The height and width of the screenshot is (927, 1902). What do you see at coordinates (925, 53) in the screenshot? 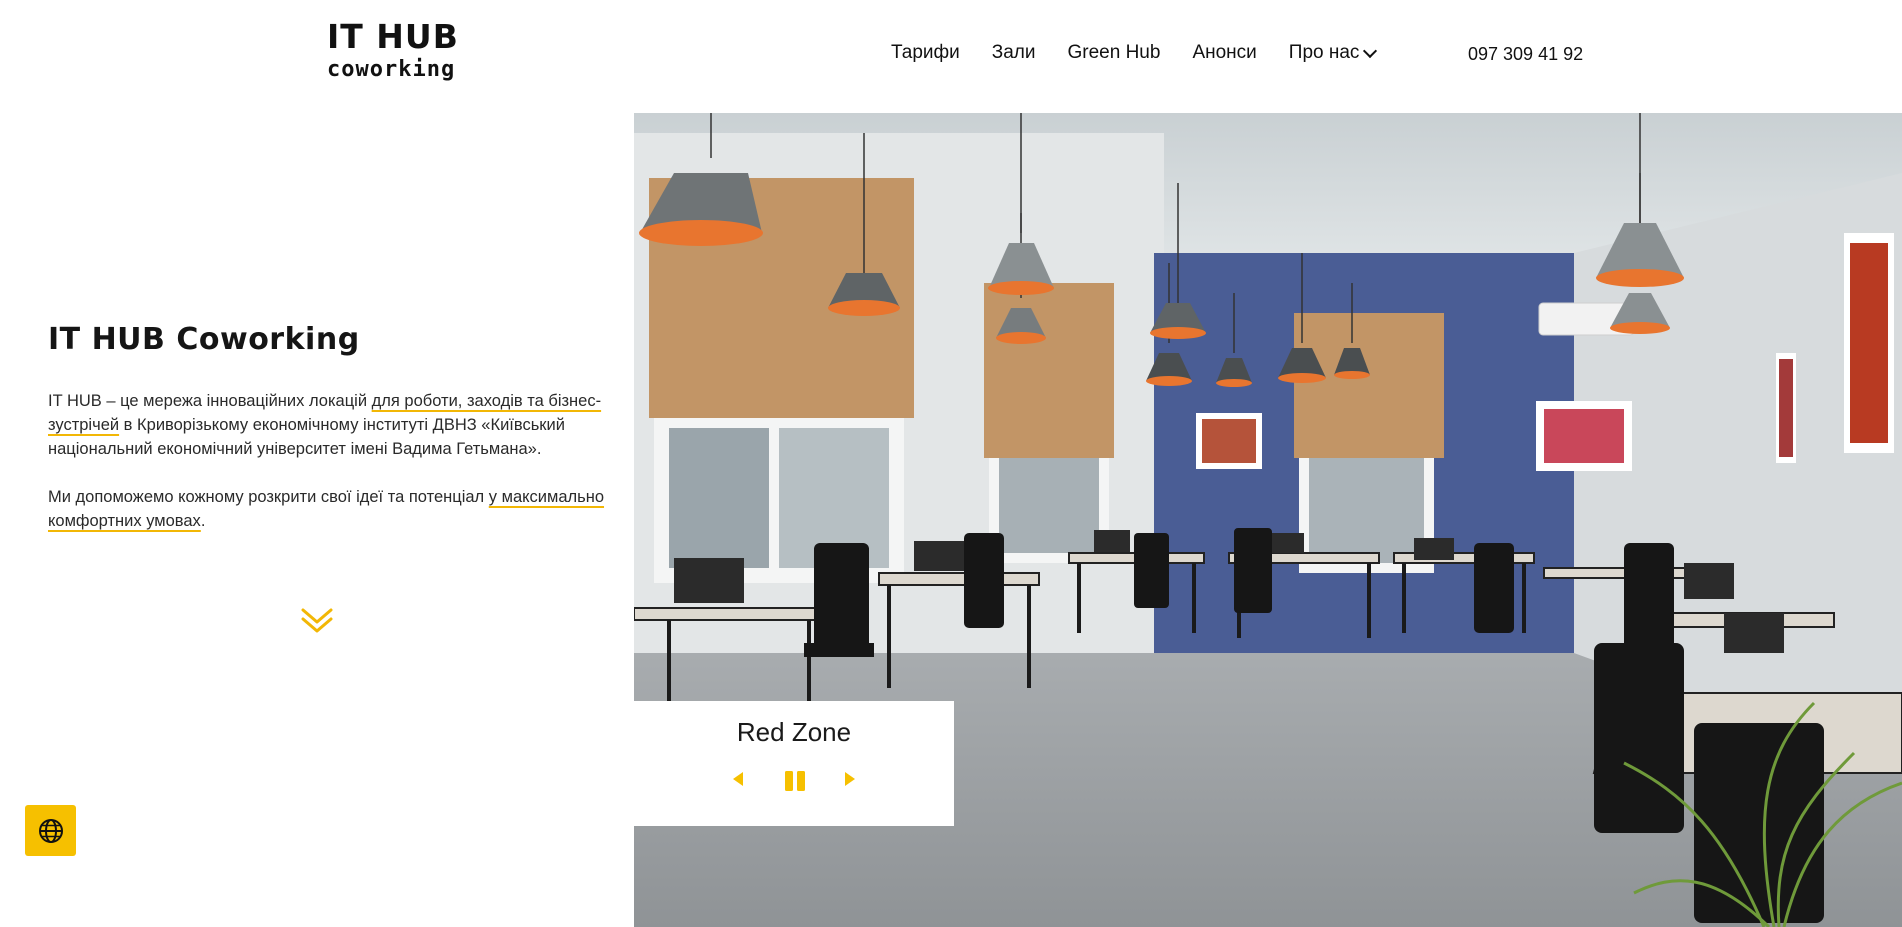
I see `nav-item-tariffs: Тарифи` at bounding box center [925, 53].